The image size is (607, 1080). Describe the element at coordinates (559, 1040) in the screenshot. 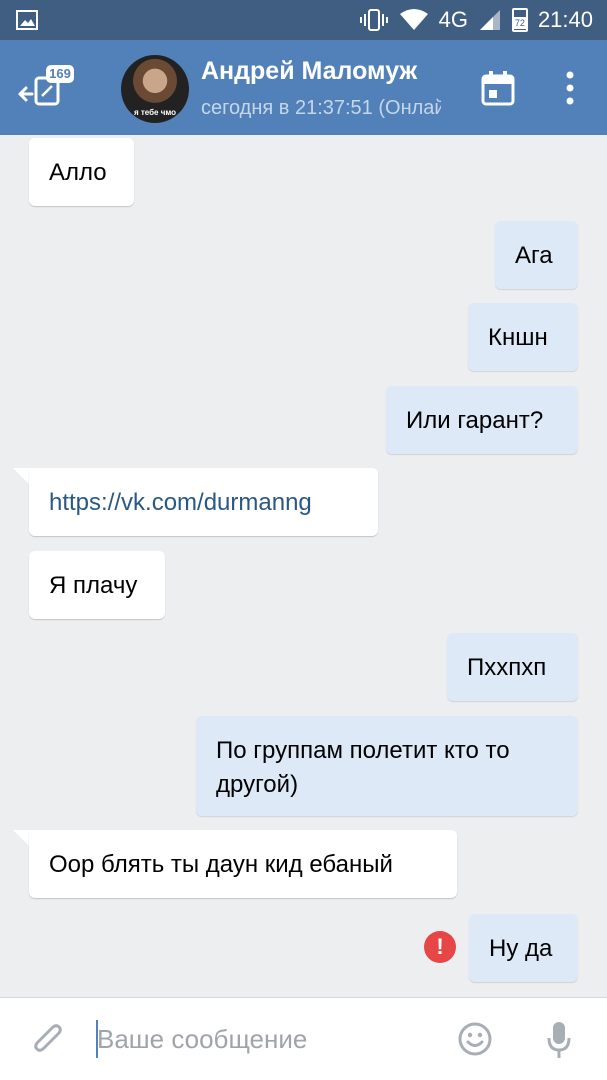

I see `microphone-icon` at that location.